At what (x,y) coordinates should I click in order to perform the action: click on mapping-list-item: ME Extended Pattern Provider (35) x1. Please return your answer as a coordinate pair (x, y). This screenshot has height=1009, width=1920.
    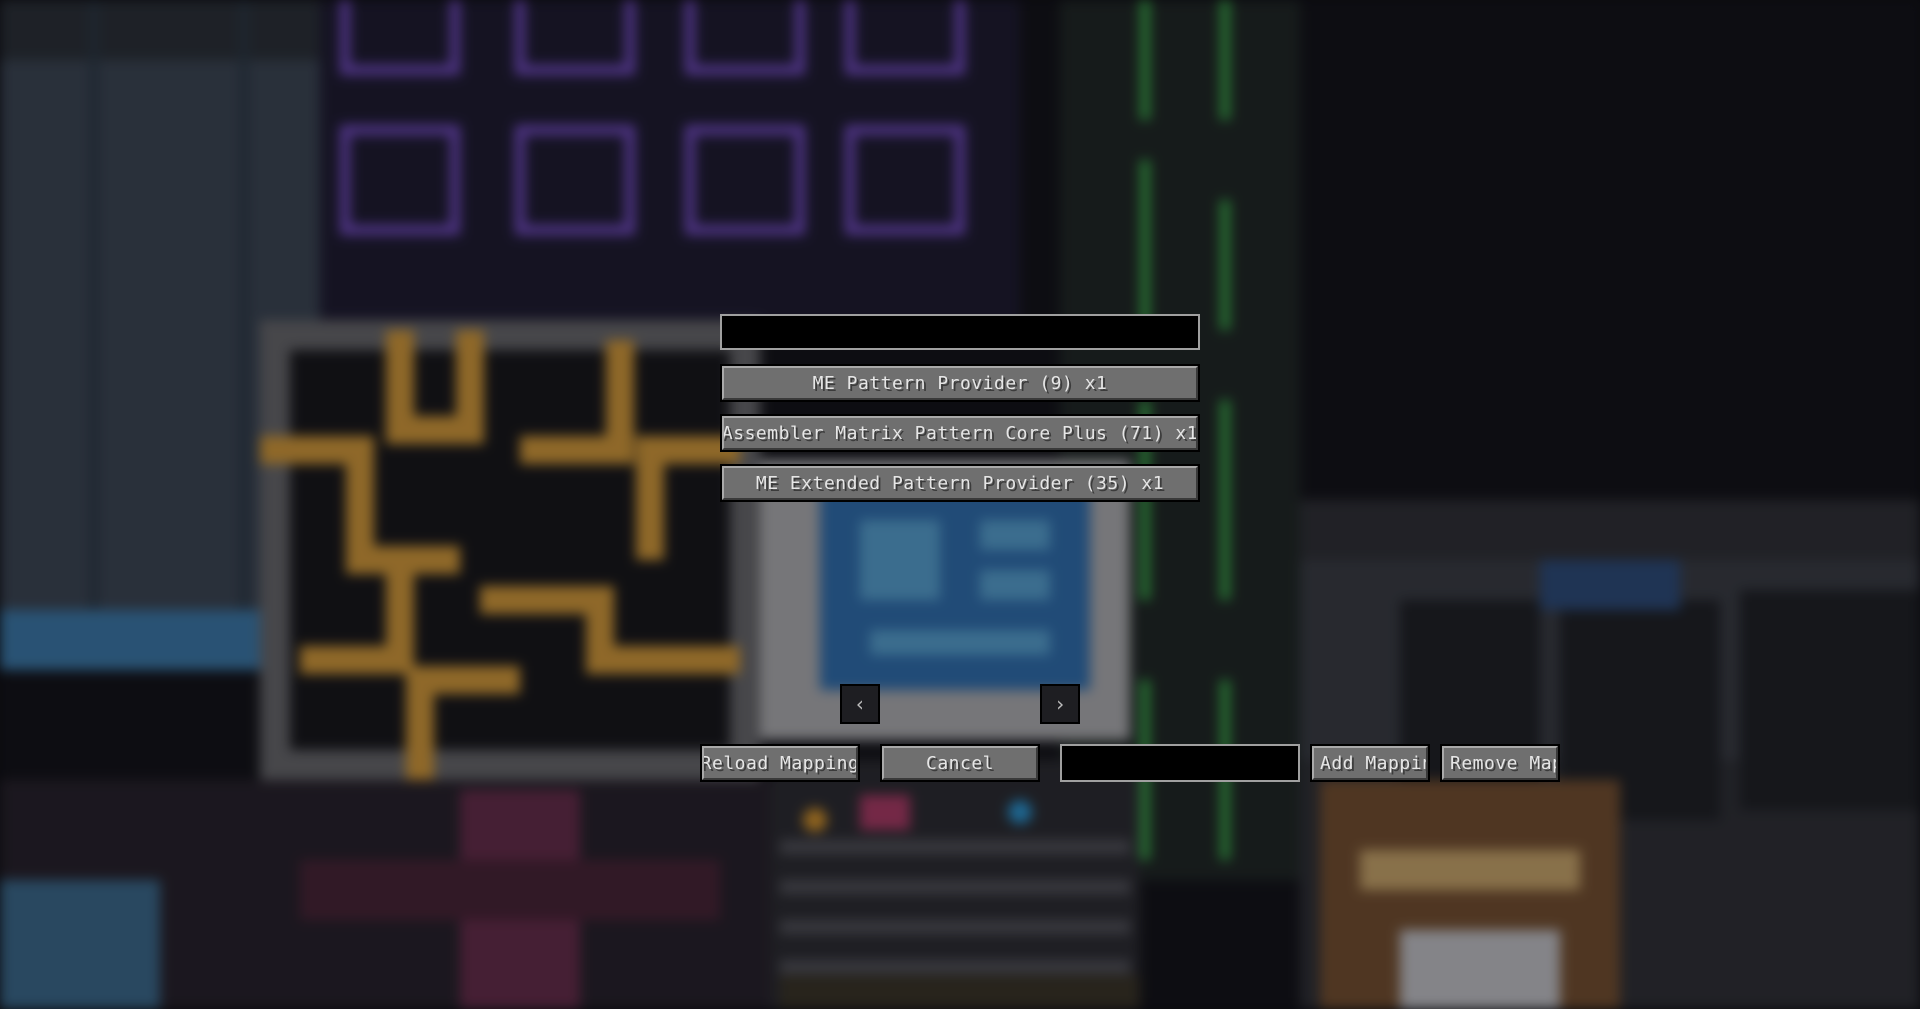
    Looking at the image, I should click on (960, 483).